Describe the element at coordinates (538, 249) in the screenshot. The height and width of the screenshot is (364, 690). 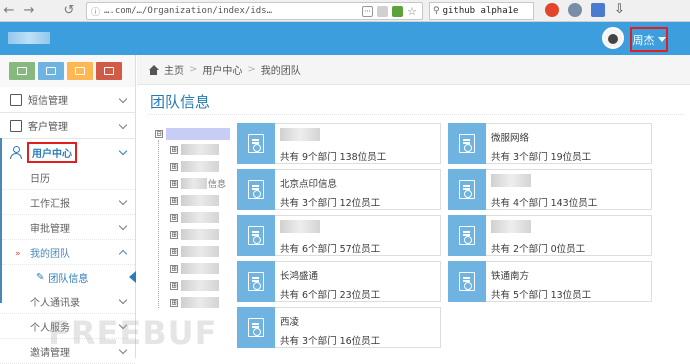
I see `team-stat: 共有 2个部门 0位员工` at that location.